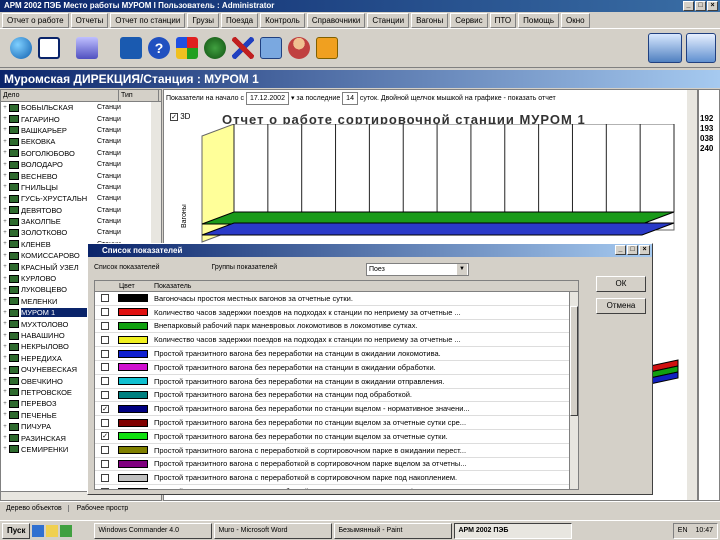 This screenshot has width=720, height=540. I want to click on station-item: + БОГОЛЮБОВО Станци, so click(81, 153).